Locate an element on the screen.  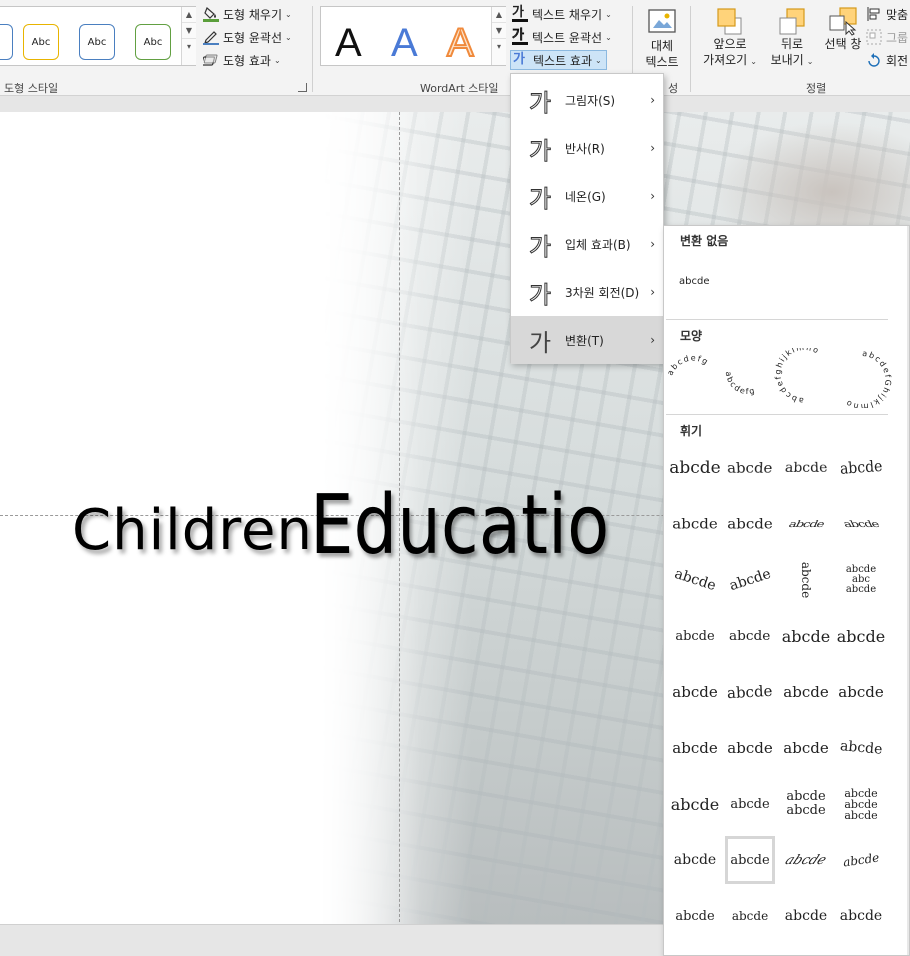
bring-forward-button: 앞으로 가져오기 ⌄ is located at coordinates (730, 38).